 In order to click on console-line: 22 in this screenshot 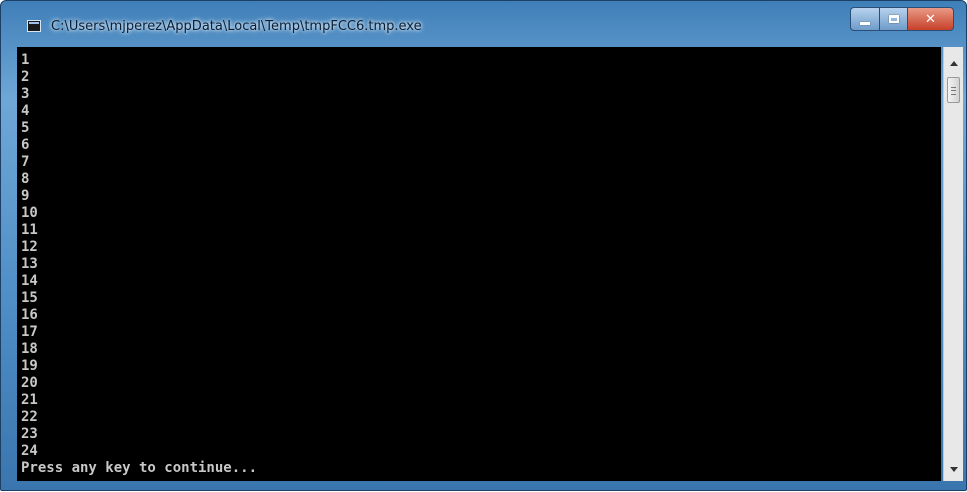, I will do `click(29, 417)`.